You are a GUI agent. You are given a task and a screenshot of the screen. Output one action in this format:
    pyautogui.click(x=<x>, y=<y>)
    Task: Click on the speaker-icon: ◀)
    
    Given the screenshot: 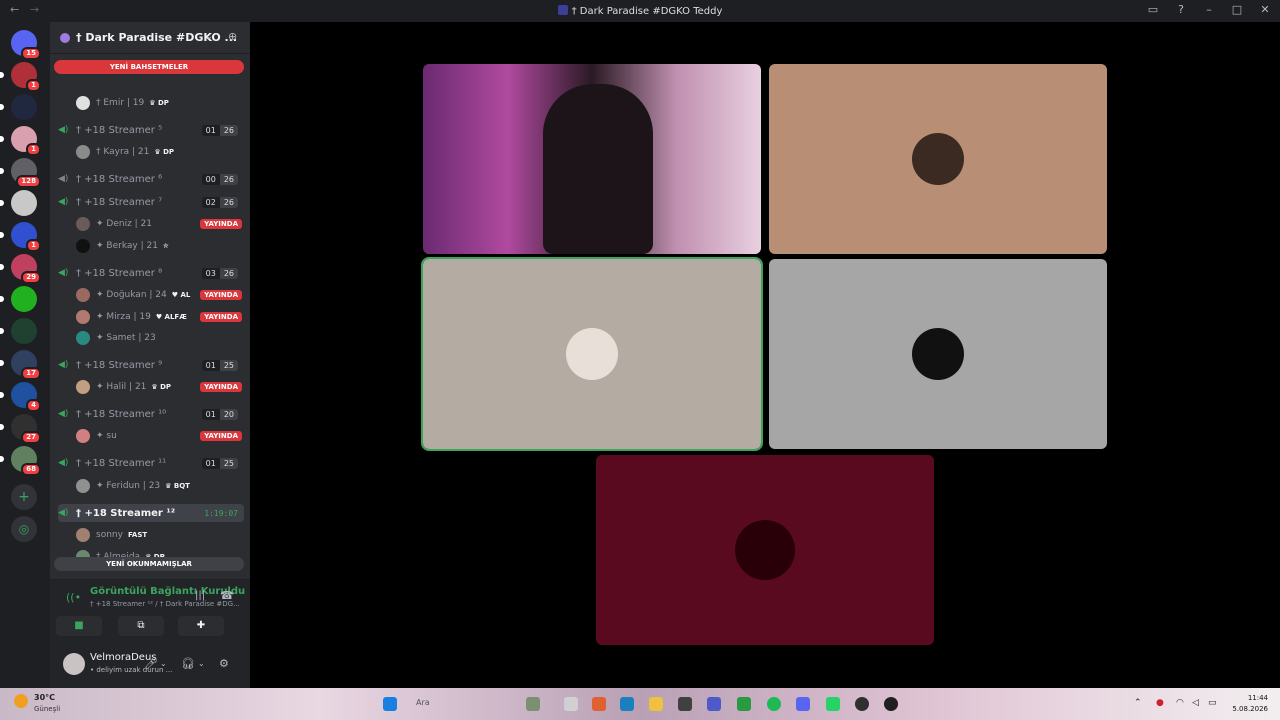 What is the action you would take?
    pyautogui.click(x=63, y=513)
    